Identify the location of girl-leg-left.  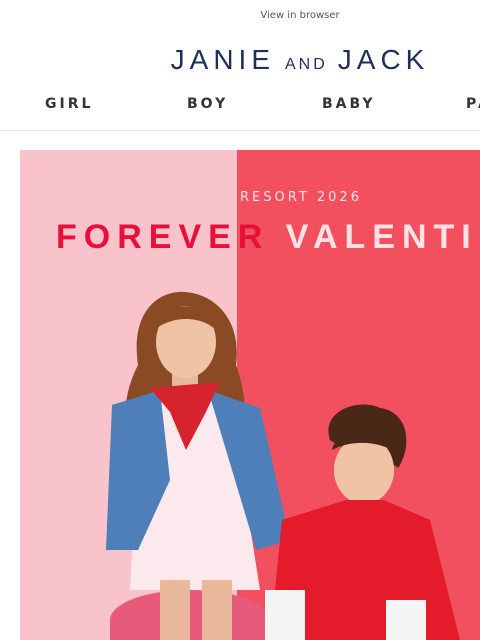
(175, 610).